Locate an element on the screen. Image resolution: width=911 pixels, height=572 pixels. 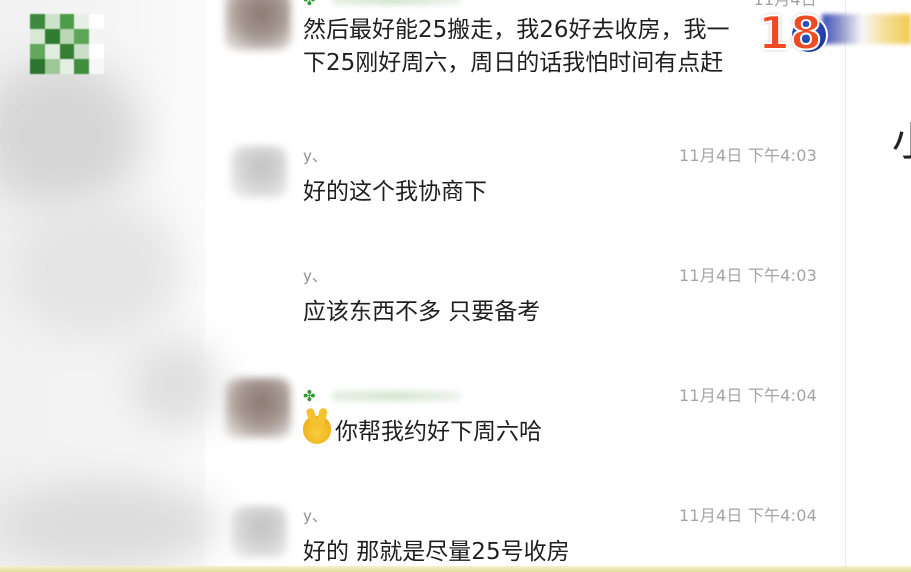
message-text: 你帮我约好下周六哈 is located at coordinates (553, 432).